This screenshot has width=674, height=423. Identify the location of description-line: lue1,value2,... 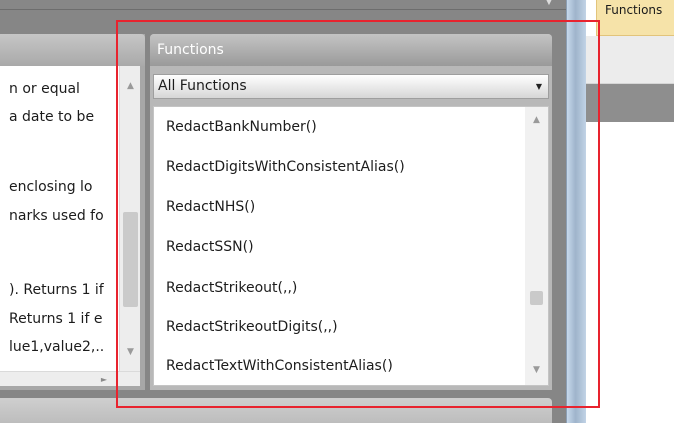
(57, 347).